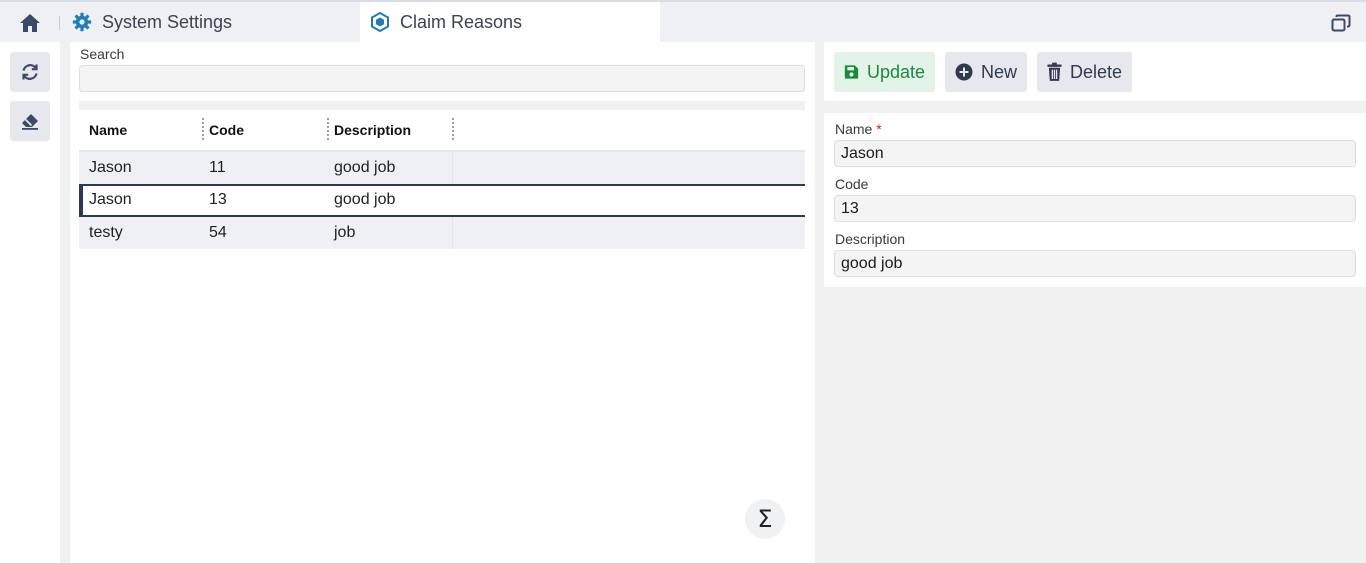 The image size is (1366, 563). Describe the element at coordinates (380, 22) in the screenshot. I see `hexagon-icon` at that location.